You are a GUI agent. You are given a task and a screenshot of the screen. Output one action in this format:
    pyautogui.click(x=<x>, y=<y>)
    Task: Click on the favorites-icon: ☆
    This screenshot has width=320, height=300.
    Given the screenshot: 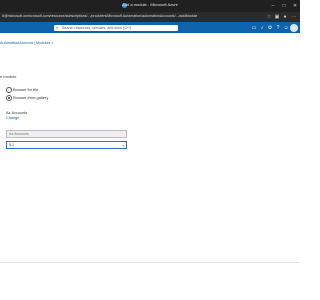 What is the action you would take?
    pyautogui.click(x=269, y=17)
    